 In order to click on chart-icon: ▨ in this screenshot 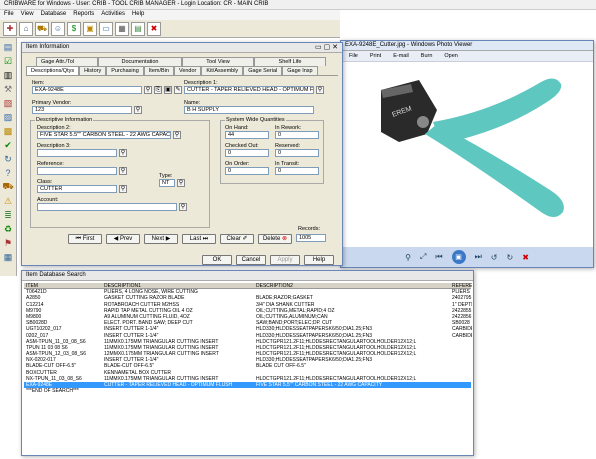, I will do `click(8, 117)`.